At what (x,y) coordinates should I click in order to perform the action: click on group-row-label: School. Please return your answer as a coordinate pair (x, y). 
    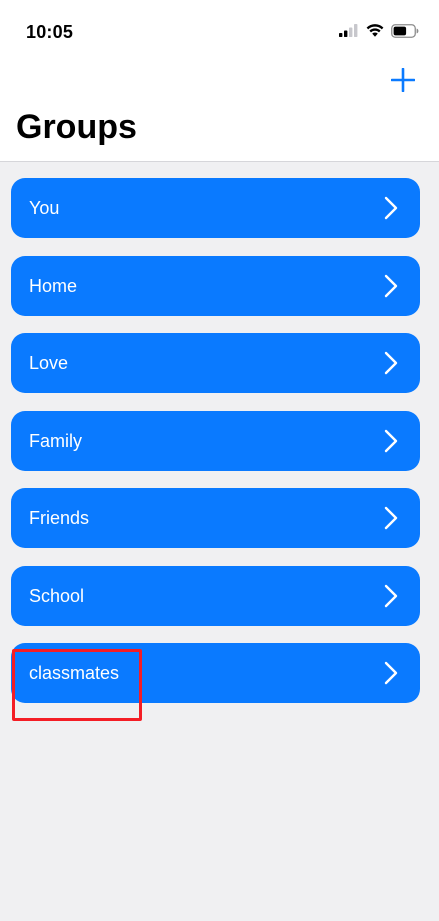
    Looking at the image, I should click on (57, 595).